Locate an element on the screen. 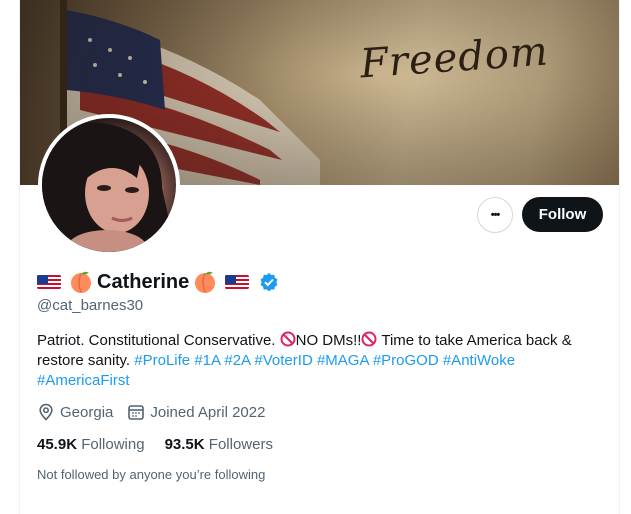  hashtag-link: #ProGOD is located at coordinates (406, 360).